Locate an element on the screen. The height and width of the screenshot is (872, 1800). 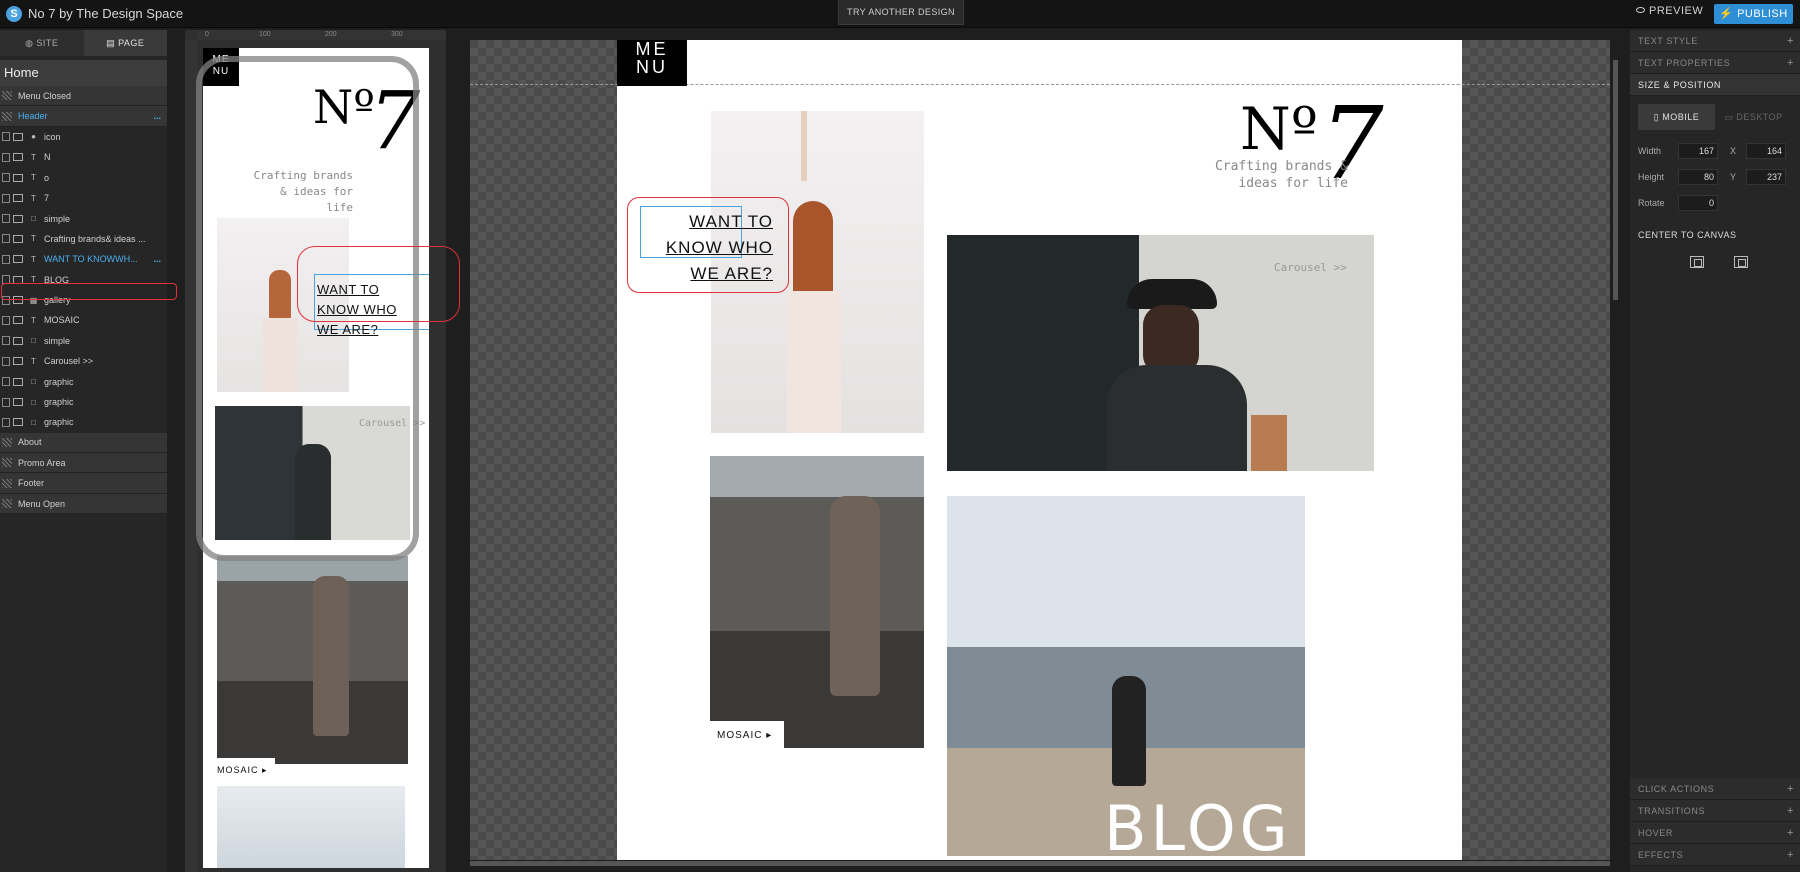
horizontal-scrollbar is located at coordinates (1040, 863).